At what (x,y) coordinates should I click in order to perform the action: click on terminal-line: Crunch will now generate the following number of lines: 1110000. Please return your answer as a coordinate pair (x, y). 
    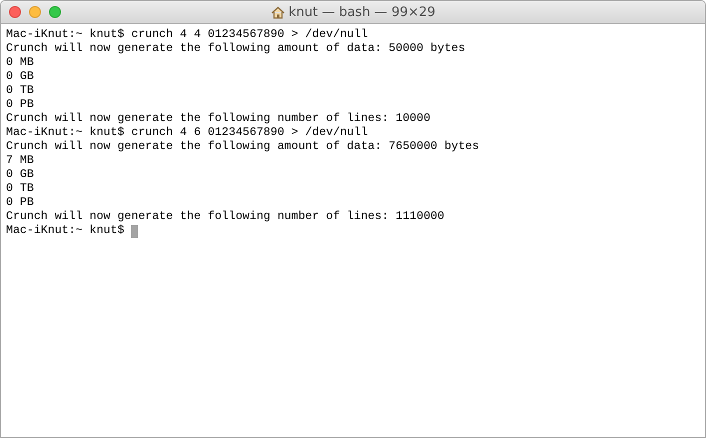
    Looking at the image, I should click on (225, 217).